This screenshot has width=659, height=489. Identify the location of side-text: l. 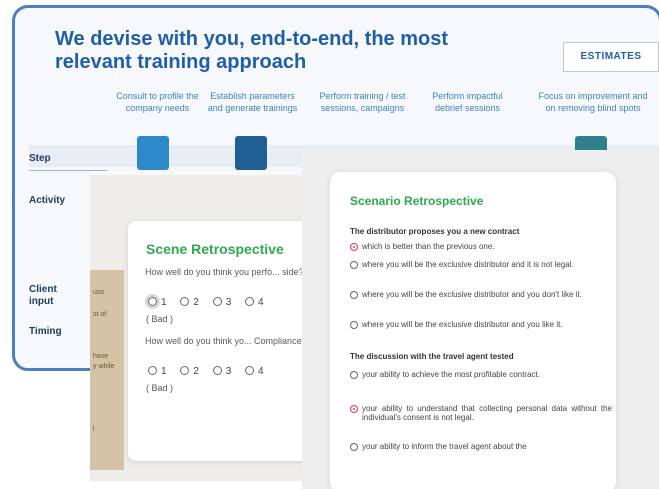
(94, 429).